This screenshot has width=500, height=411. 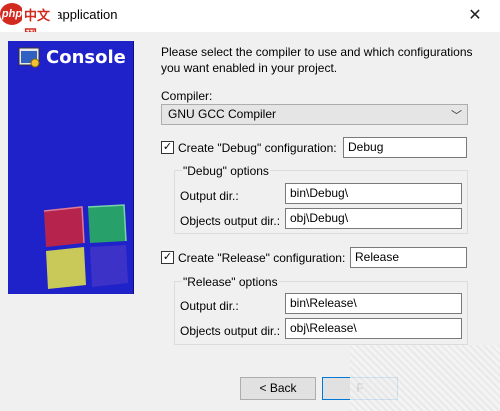 I want to click on compiler-label: Compiler:, so click(x=187, y=96).